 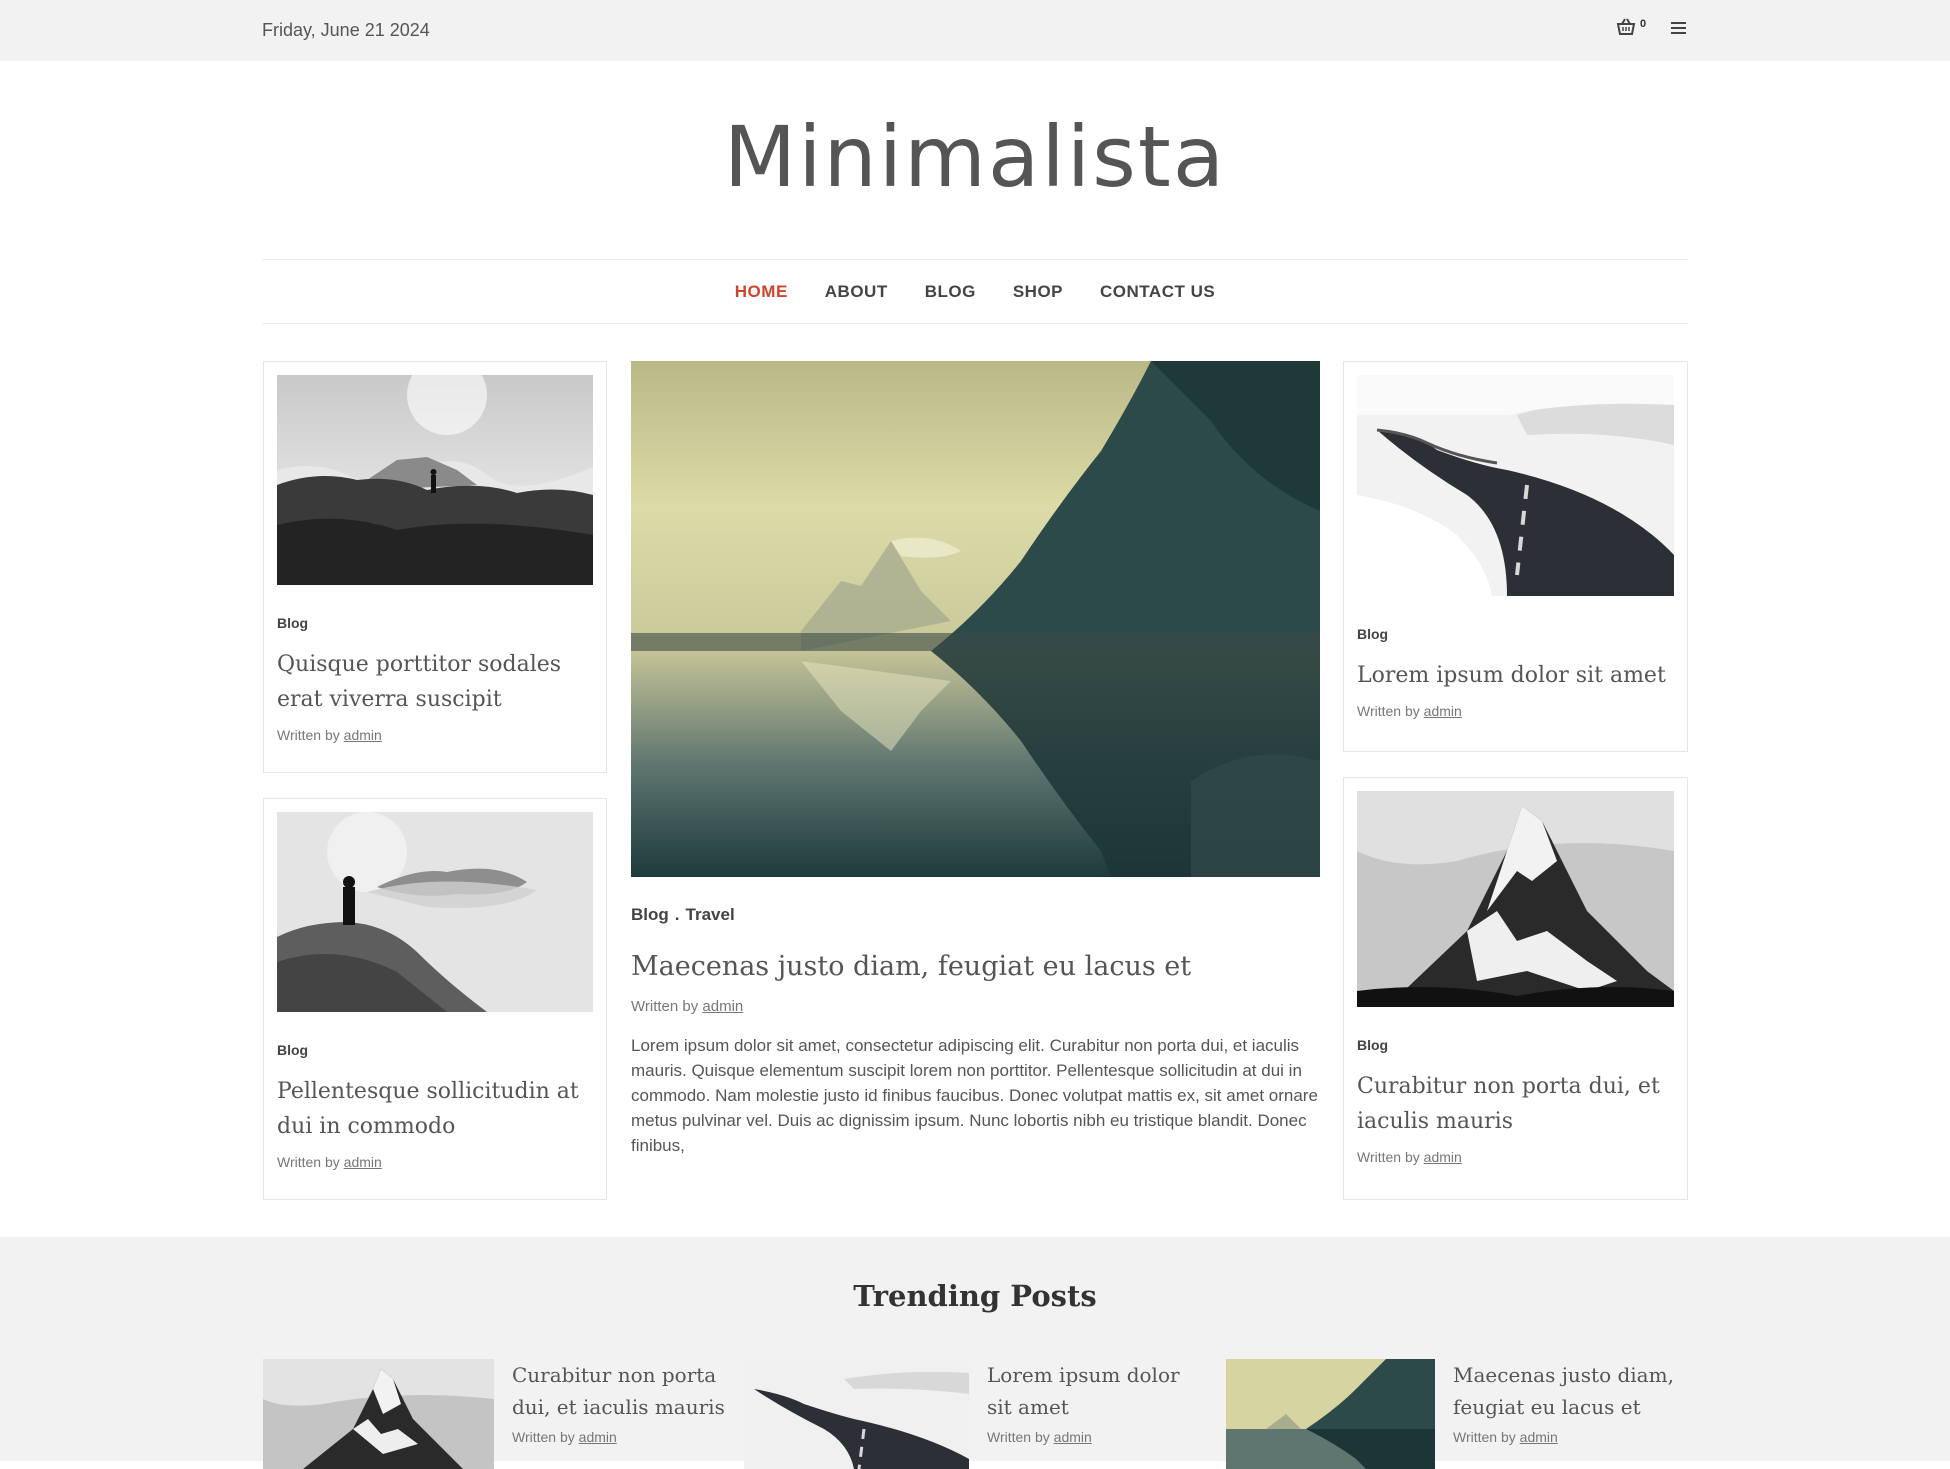 What do you see at coordinates (435, 912) in the screenshot?
I see `post-image-person-in-clouds` at bounding box center [435, 912].